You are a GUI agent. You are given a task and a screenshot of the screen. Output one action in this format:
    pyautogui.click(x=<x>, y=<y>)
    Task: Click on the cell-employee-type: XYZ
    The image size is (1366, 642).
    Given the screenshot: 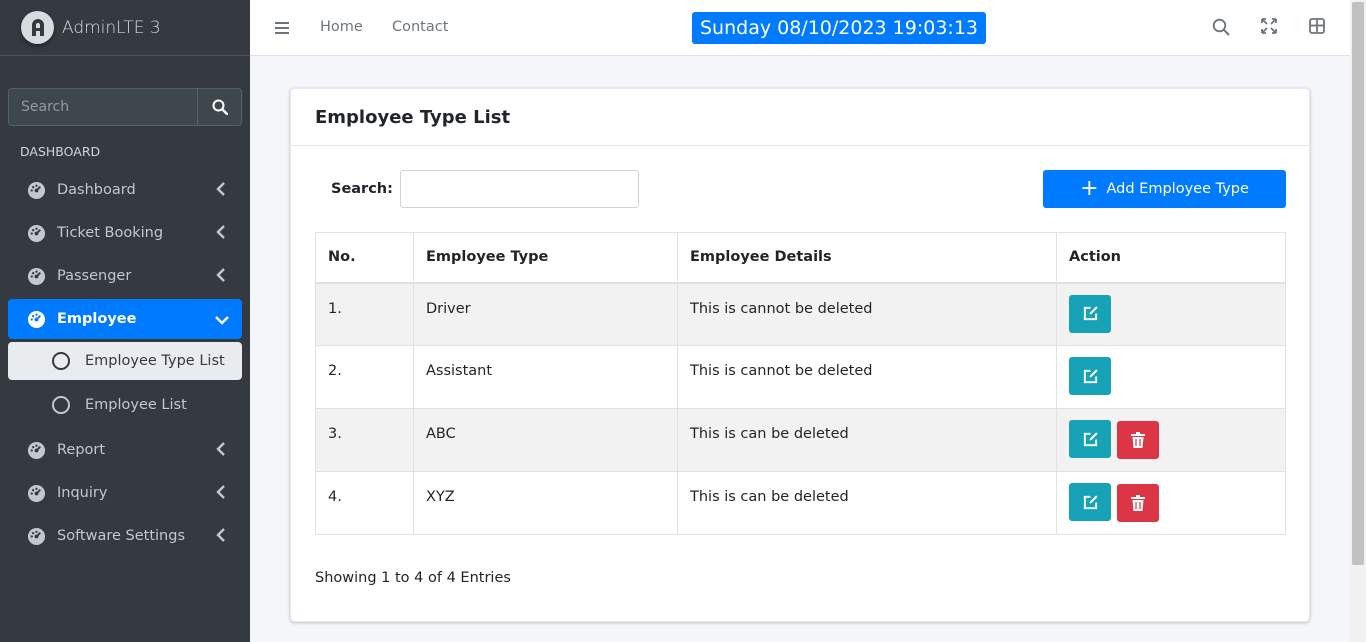 What is the action you would take?
    pyautogui.click(x=545, y=503)
    